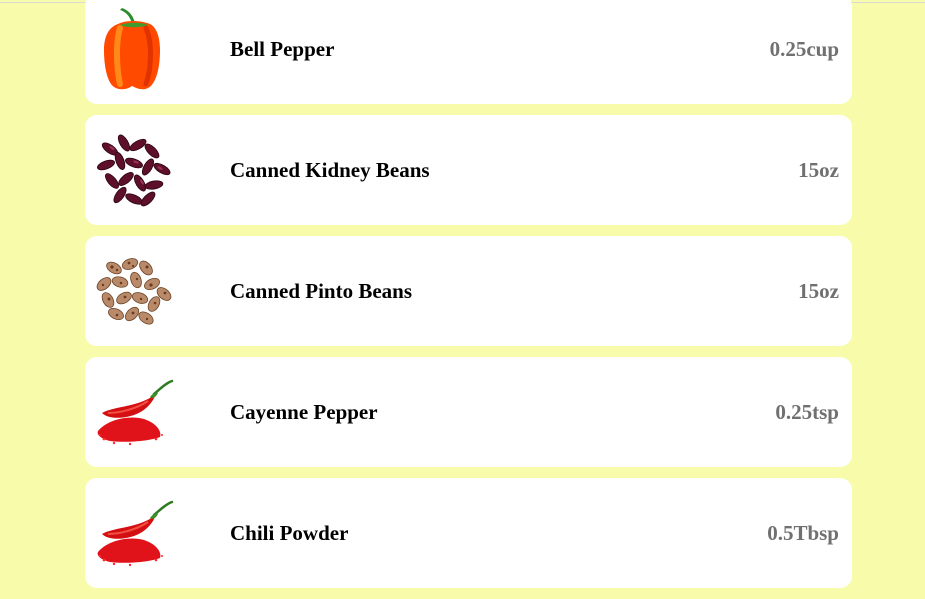 This screenshot has width=925, height=599. Describe the element at coordinates (804, 49) in the screenshot. I see `ingredient-quantity: 0.25cup` at that location.